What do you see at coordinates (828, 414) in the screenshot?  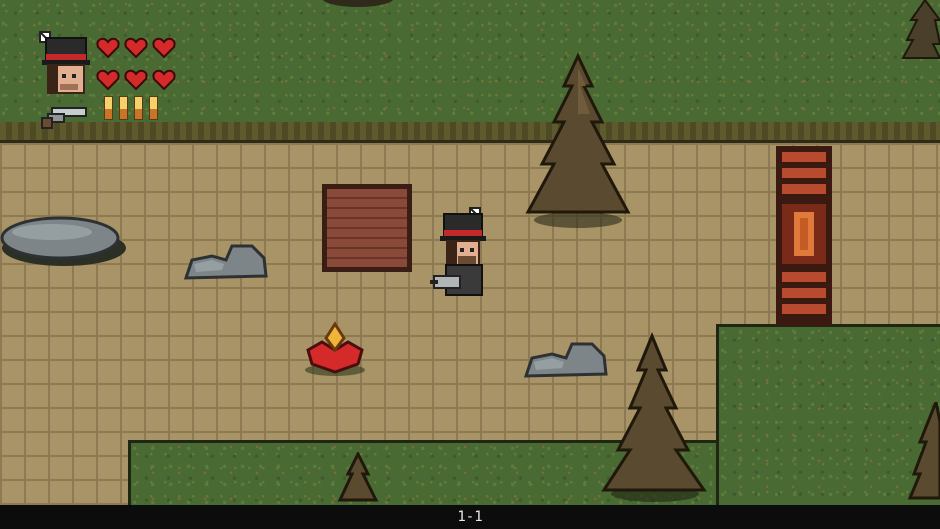 I see `grass-area-right` at bounding box center [828, 414].